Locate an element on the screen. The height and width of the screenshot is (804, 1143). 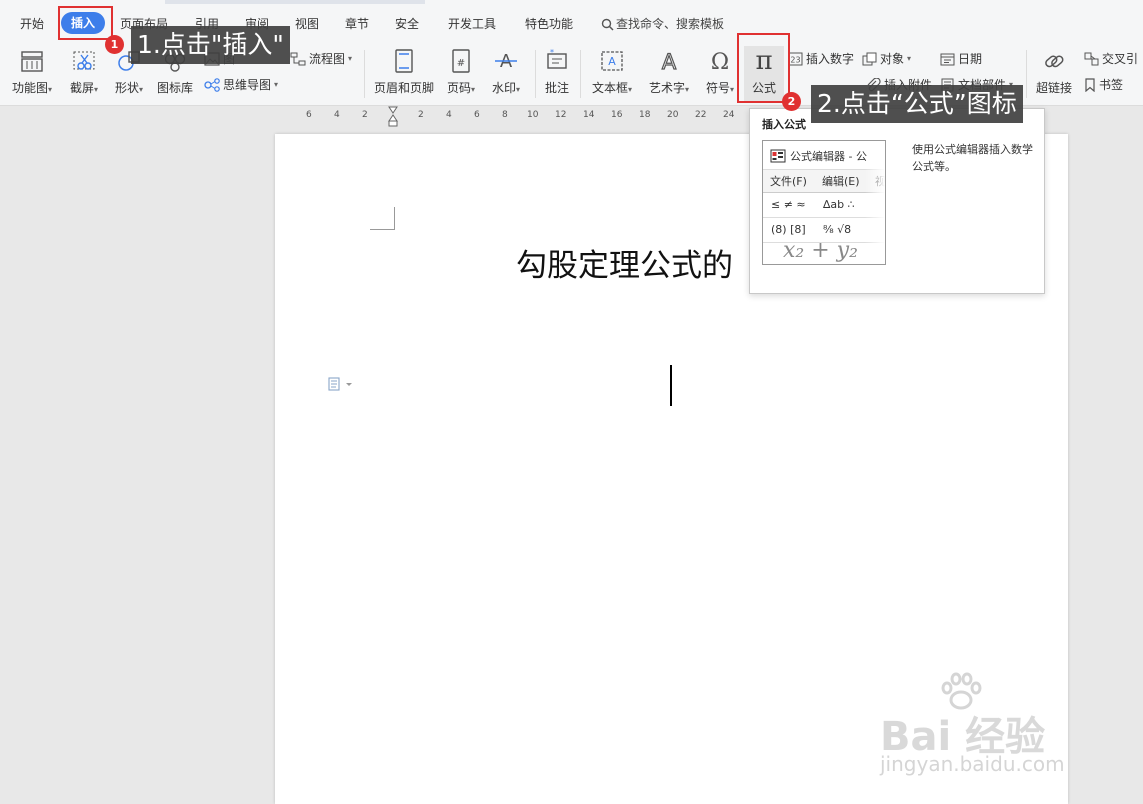
bookmark-button: 书签 is located at coordinates (1103, 84).